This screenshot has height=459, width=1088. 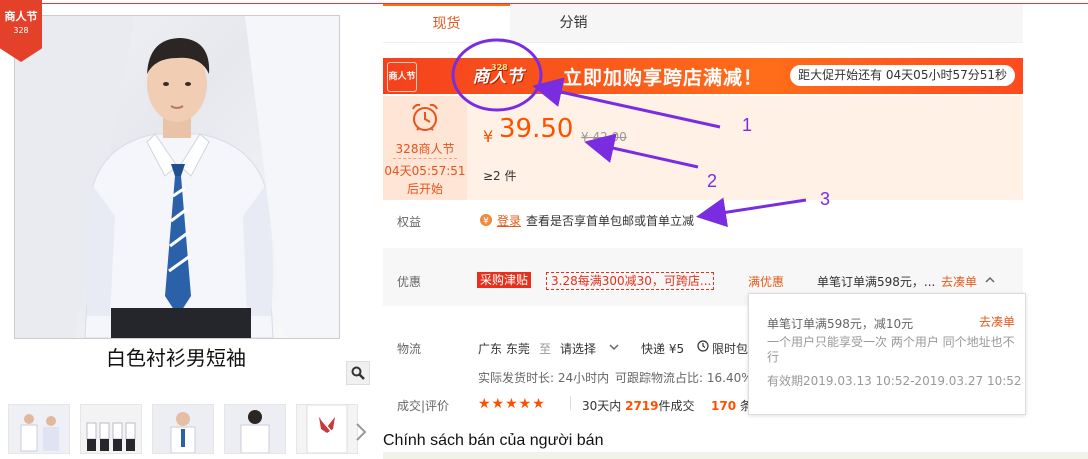 I want to click on shipping-label: 物流, so click(x=409, y=349).